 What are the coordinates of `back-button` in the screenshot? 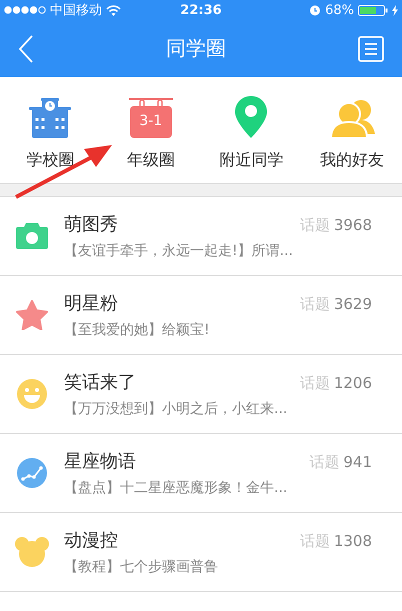 It's located at (26, 48).